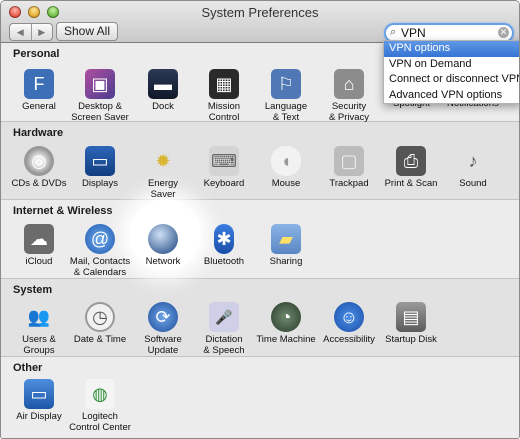 The height and width of the screenshot is (439, 520). I want to click on security-icon: ⌂, so click(349, 84).